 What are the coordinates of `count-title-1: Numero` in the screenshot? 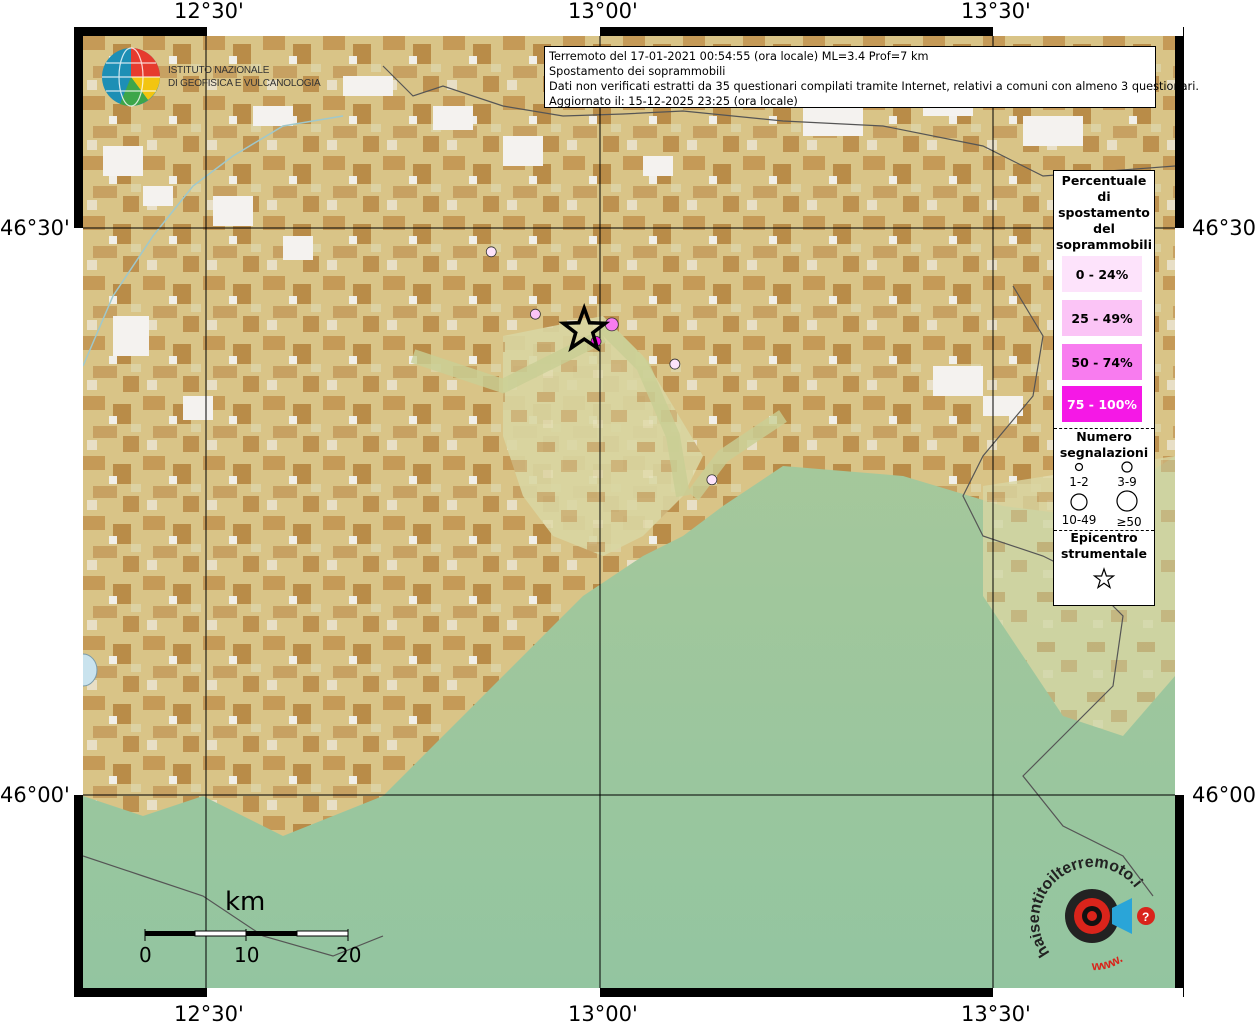 It's located at (1104, 436).